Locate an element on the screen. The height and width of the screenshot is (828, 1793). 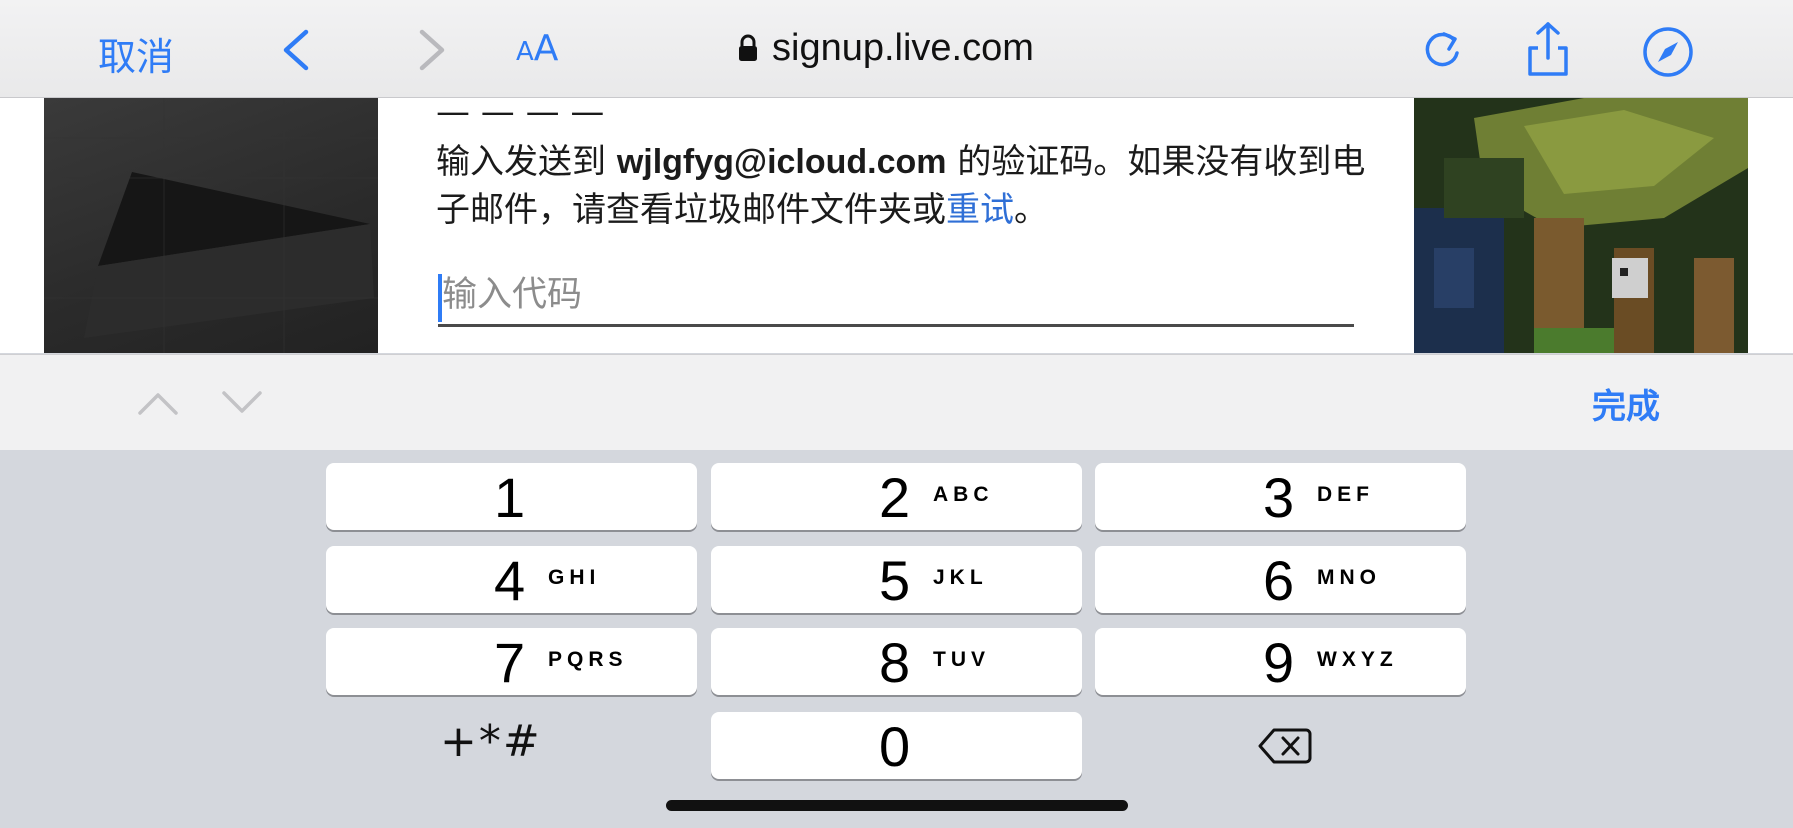
background-artwork-right is located at coordinates (1581, 225).